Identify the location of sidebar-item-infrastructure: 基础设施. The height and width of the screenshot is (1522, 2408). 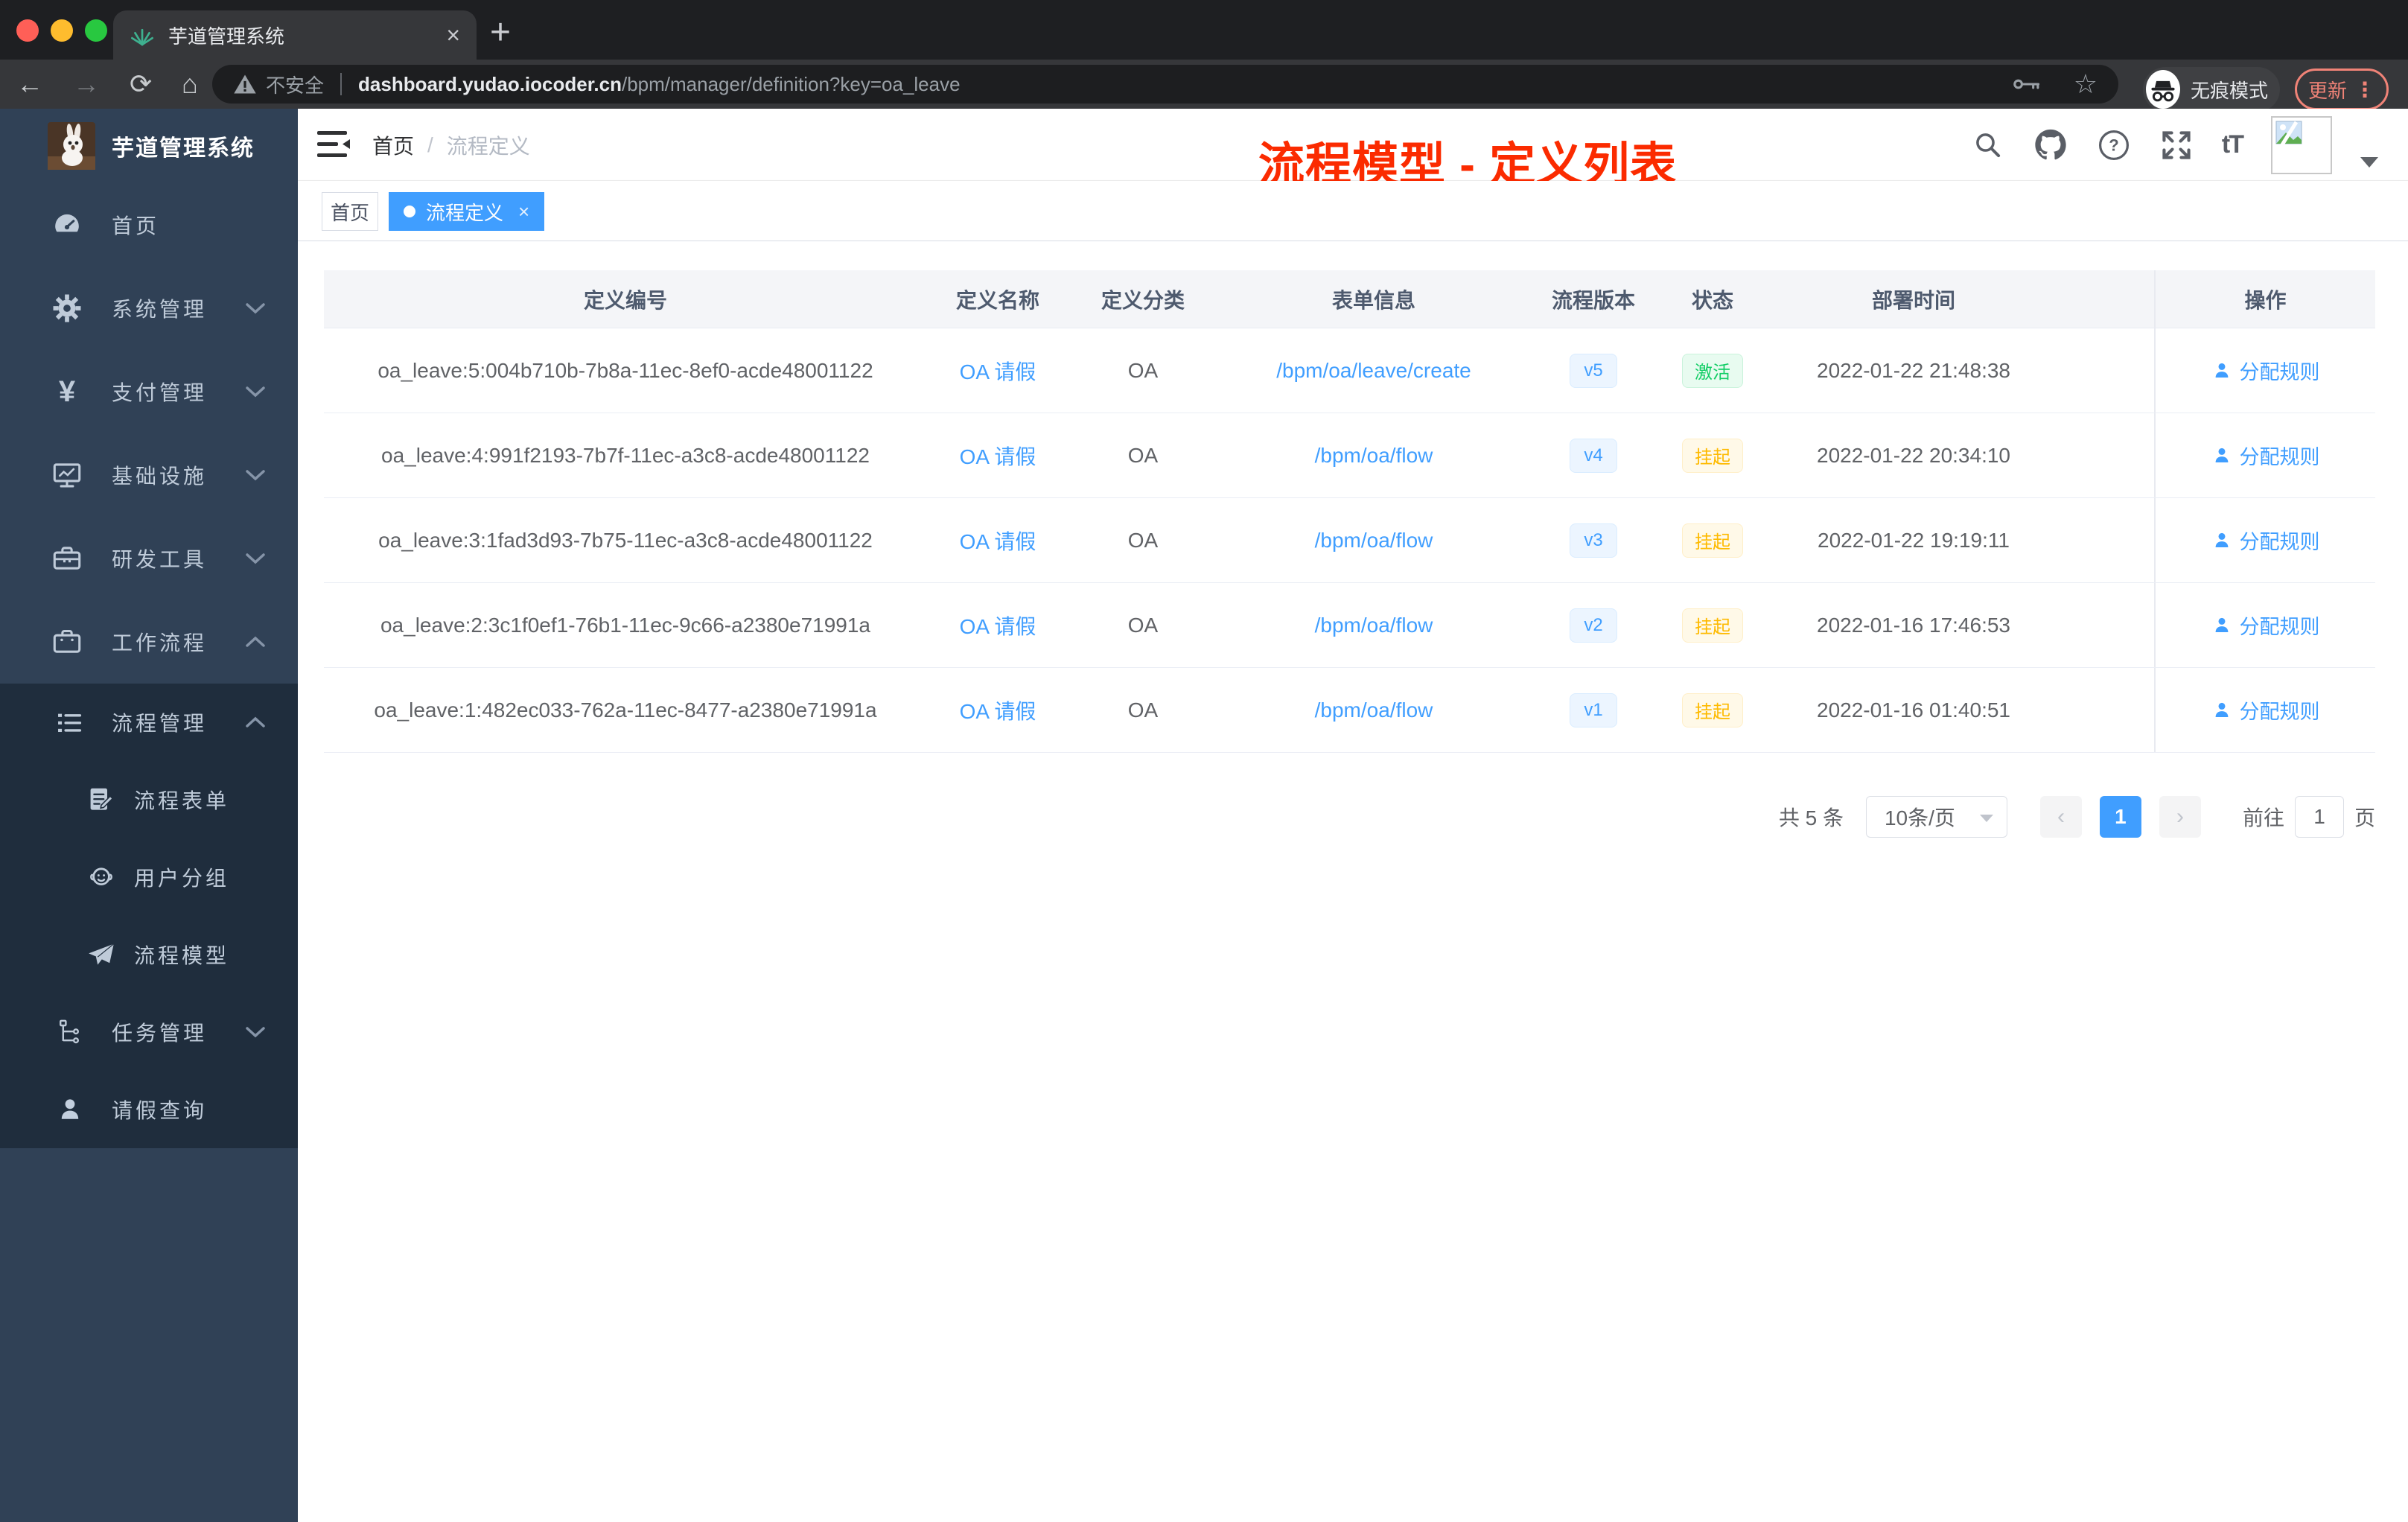
(149, 475).